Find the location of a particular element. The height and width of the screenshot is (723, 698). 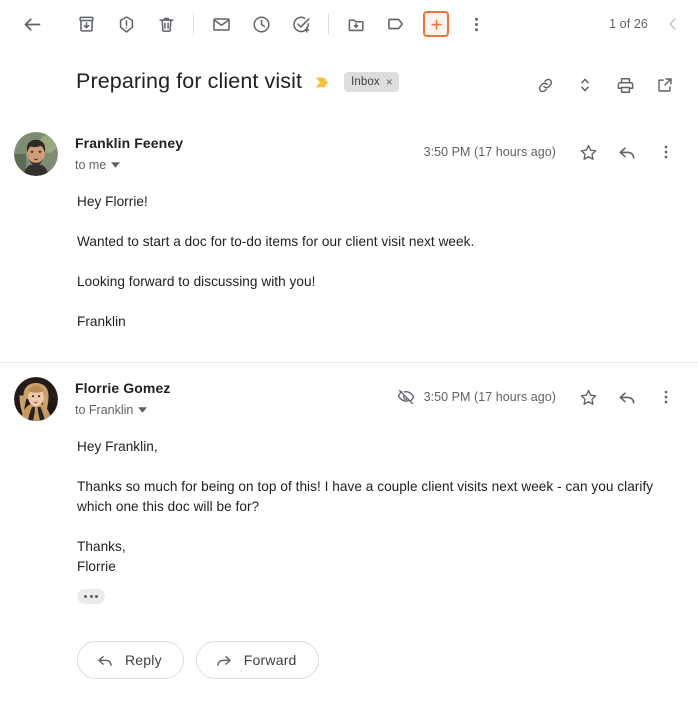

arrow-left-icon is located at coordinates (32, 24).